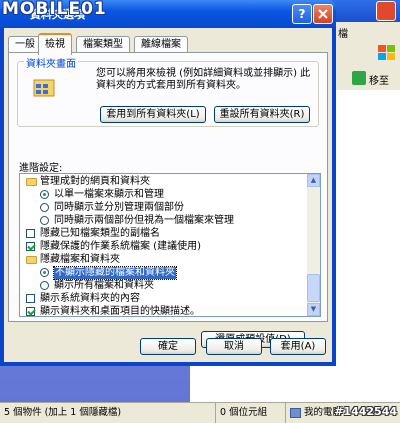 The image size is (400, 423). I want to click on setting-label: 顯示資料夾和桌面項目的快顯描述。, so click(120, 311).